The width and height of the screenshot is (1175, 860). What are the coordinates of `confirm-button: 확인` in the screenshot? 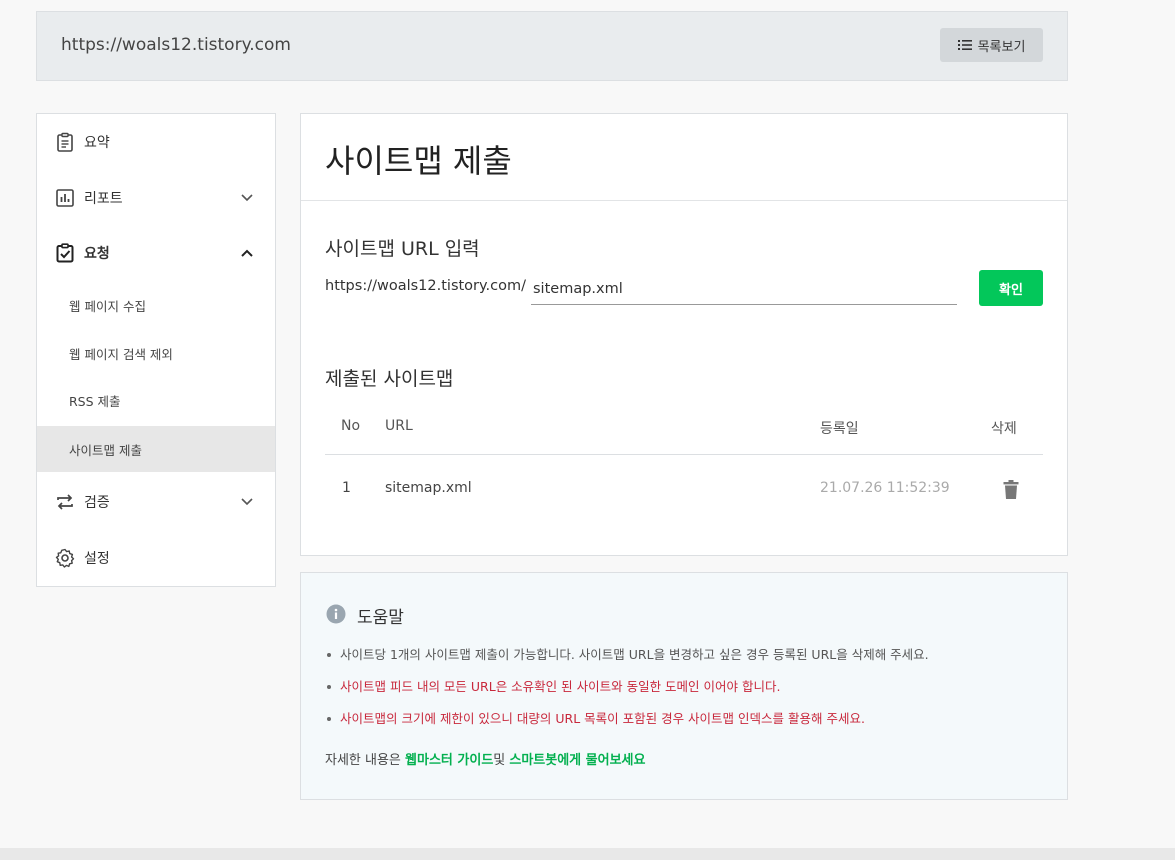 It's located at (1011, 288).